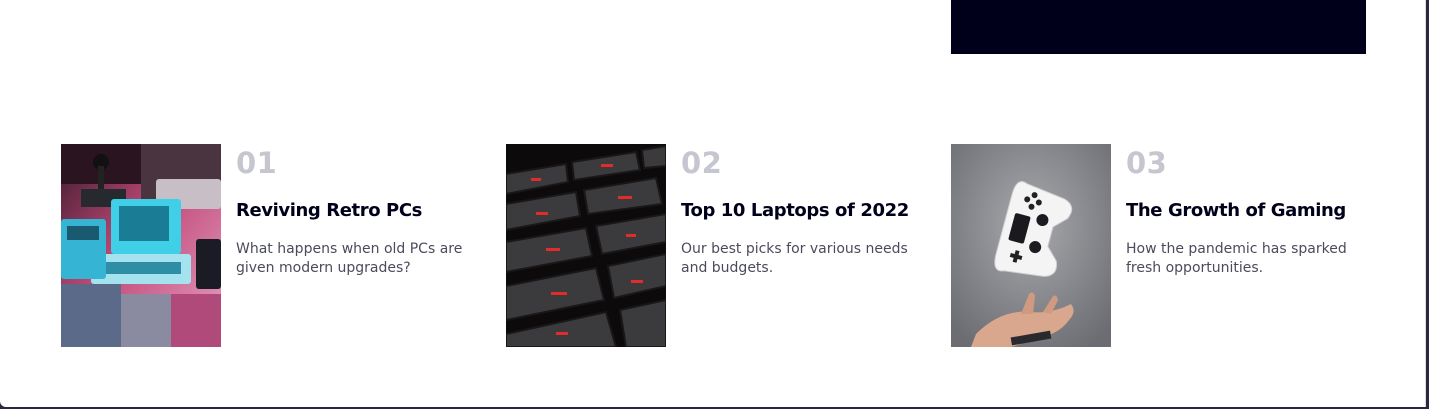  Describe the element at coordinates (1031, 245) in the screenshot. I see `game-controller-image` at that location.